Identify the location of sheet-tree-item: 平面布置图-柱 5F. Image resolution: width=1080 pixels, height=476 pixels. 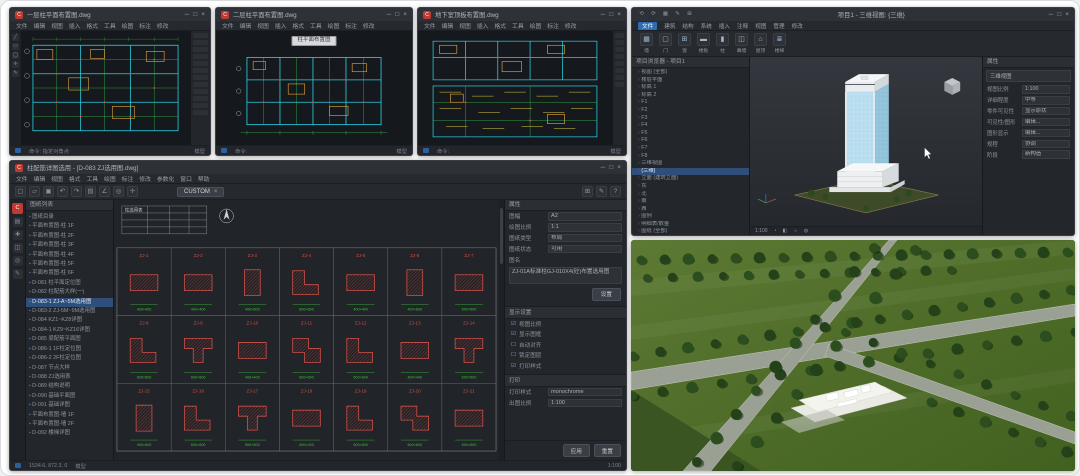
(69, 264).